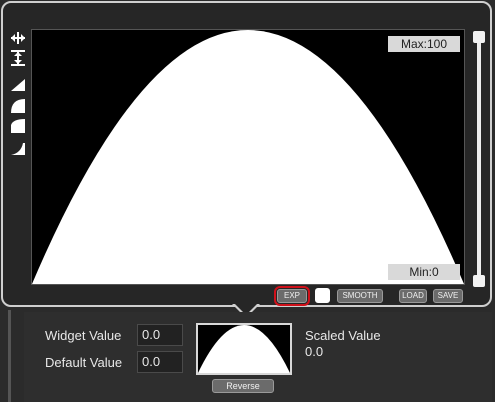 Image resolution: width=495 pixels, height=402 pixels. I want to click on curve-corner-icon, so click(18, 148).